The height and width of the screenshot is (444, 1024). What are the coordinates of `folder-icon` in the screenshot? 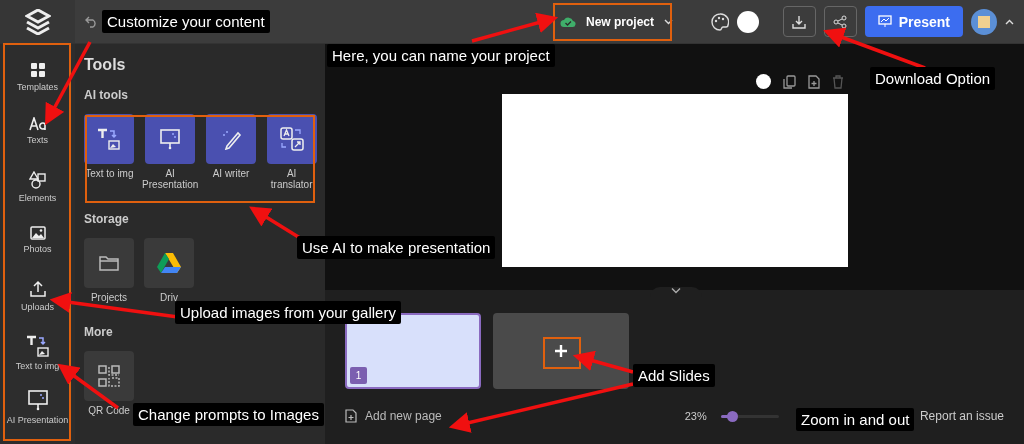 It's located at (109, 263).